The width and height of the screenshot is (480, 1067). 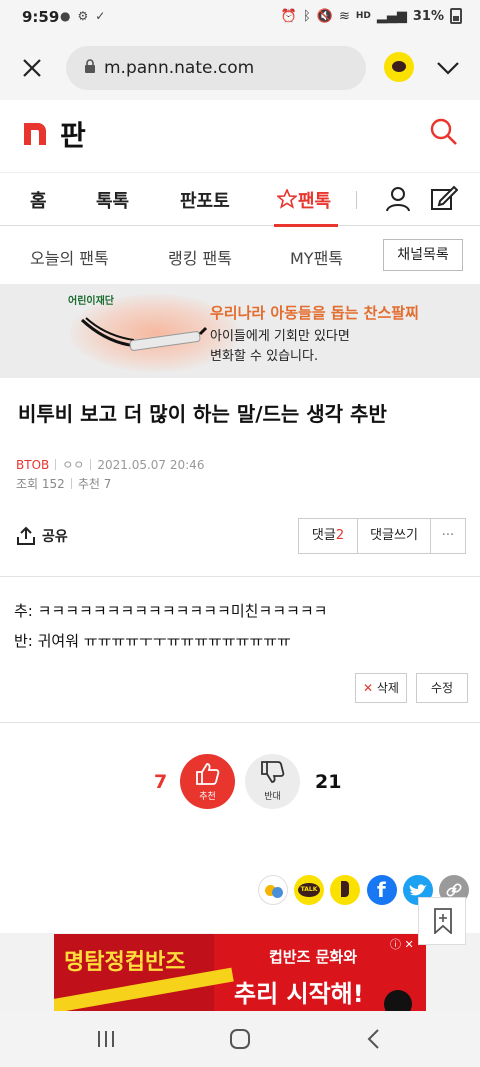 What do you see at coordinates (288, 16) in the screenshot?
I see `alarm-icon: ⏰` at bounding box center [288, 16].